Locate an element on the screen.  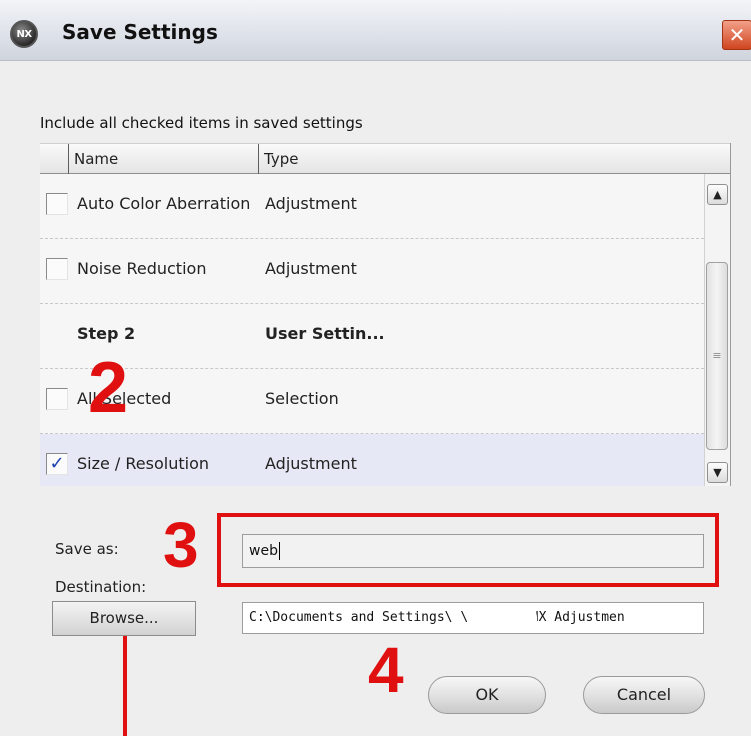
ok-button: OK is located at coordinates (487, 695).